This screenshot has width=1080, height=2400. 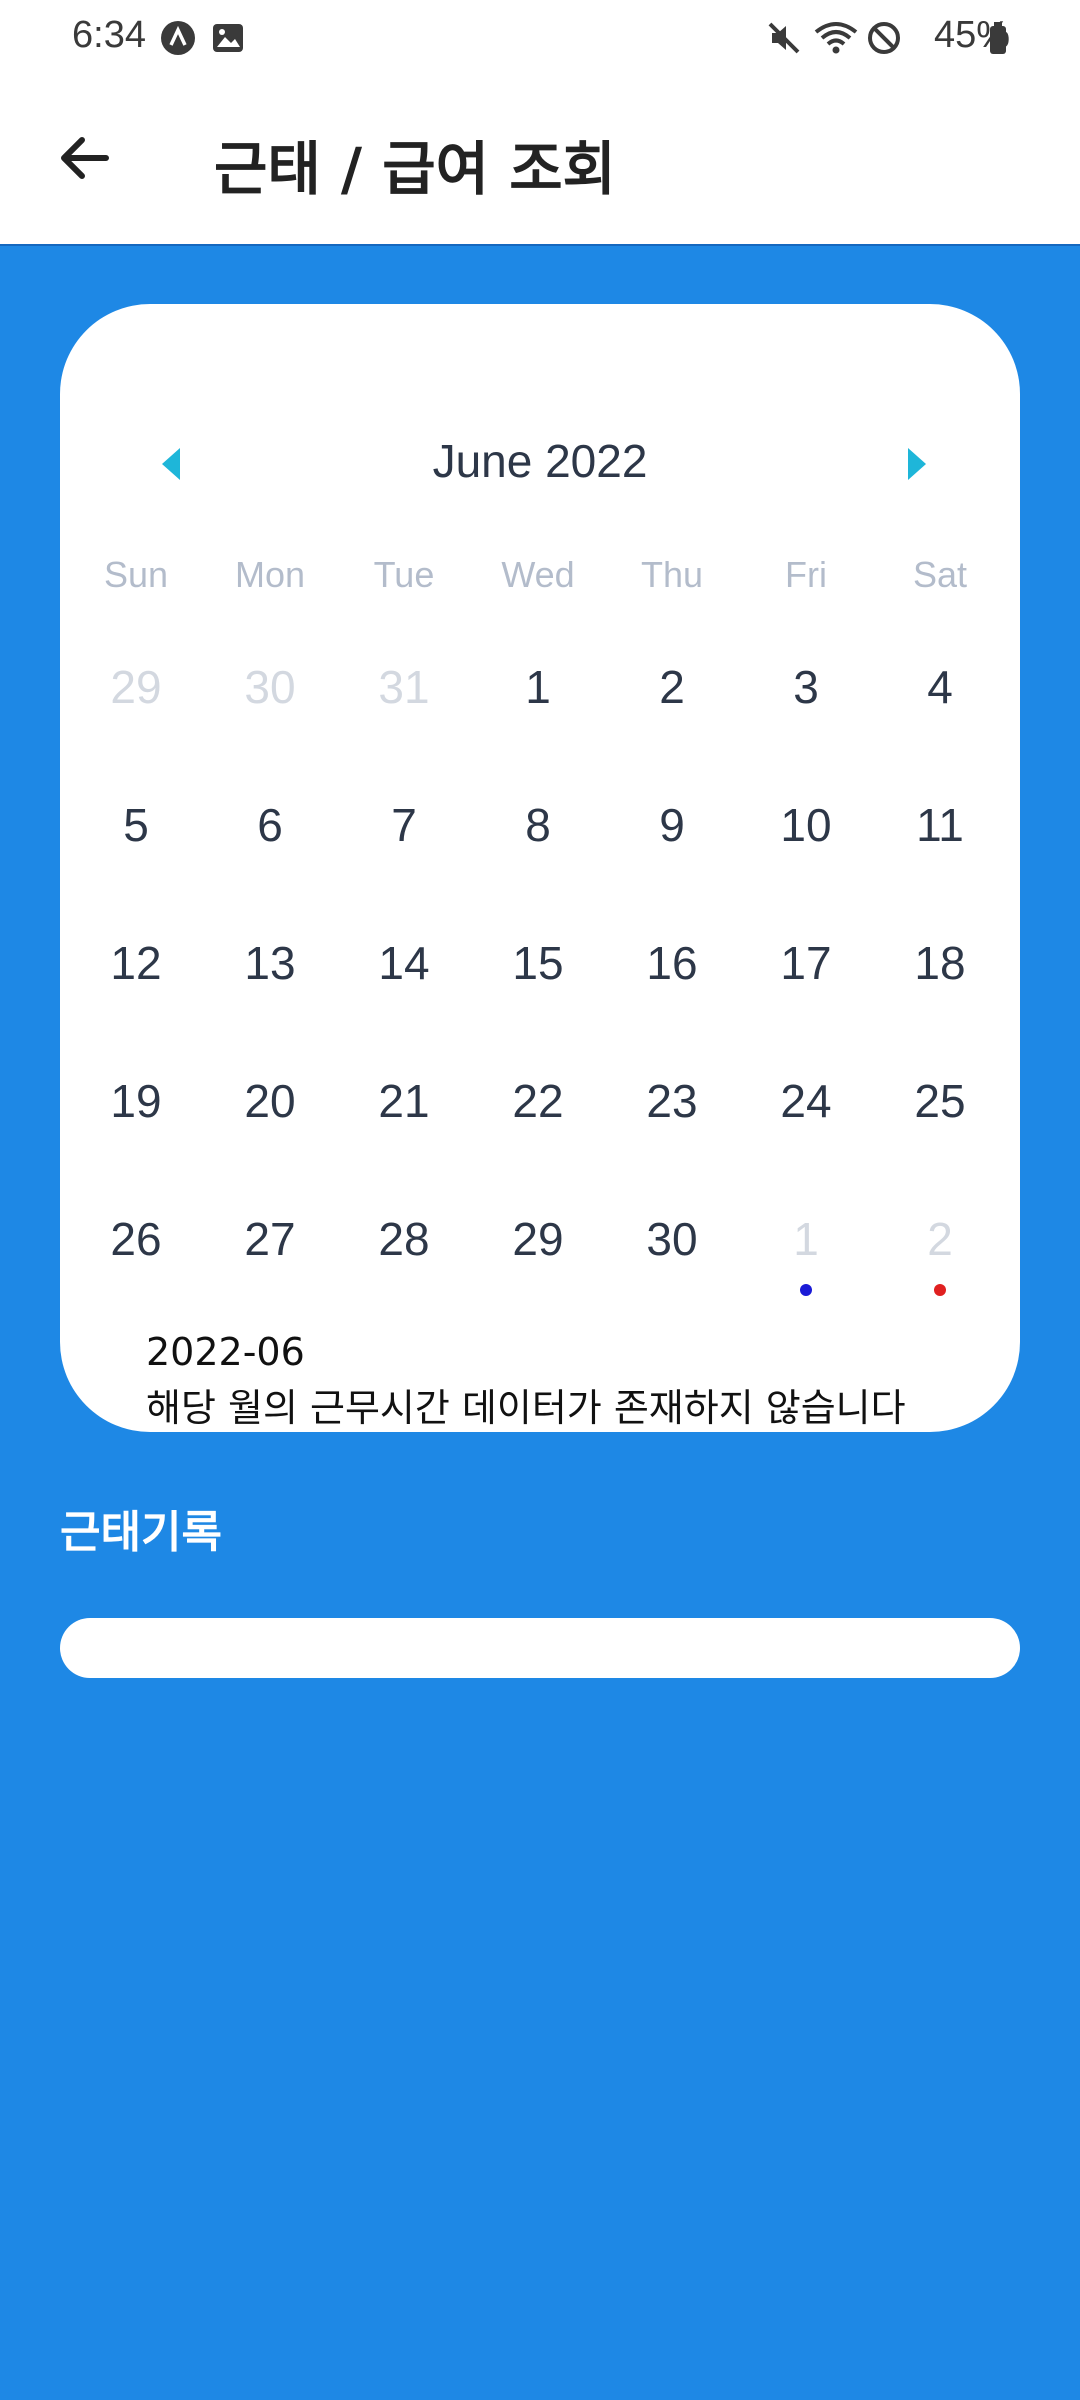 I want to click on records-list, so click(x=540, y=1648).